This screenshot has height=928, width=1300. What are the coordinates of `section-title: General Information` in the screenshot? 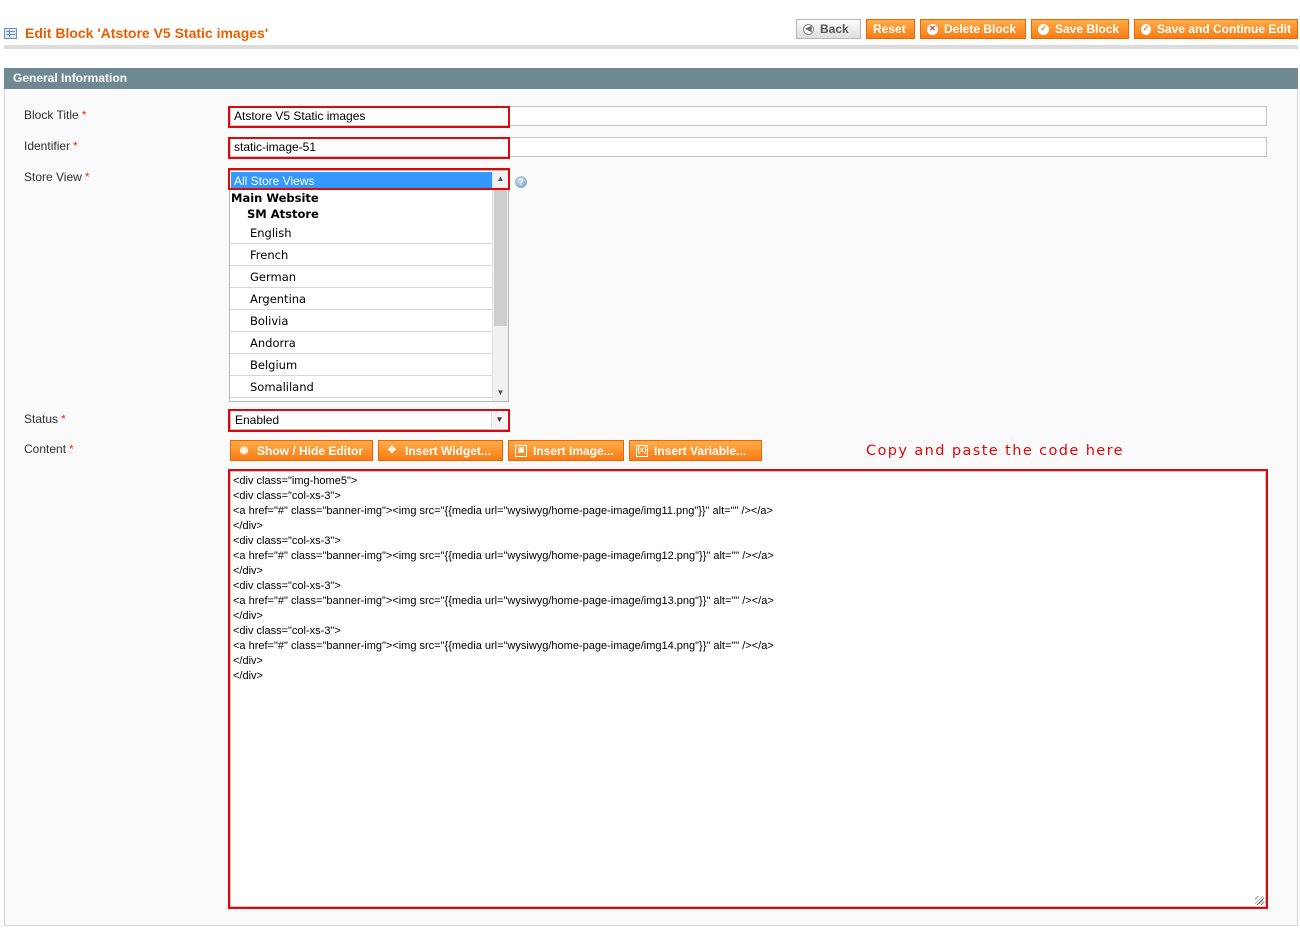 It's located at (651, 78).